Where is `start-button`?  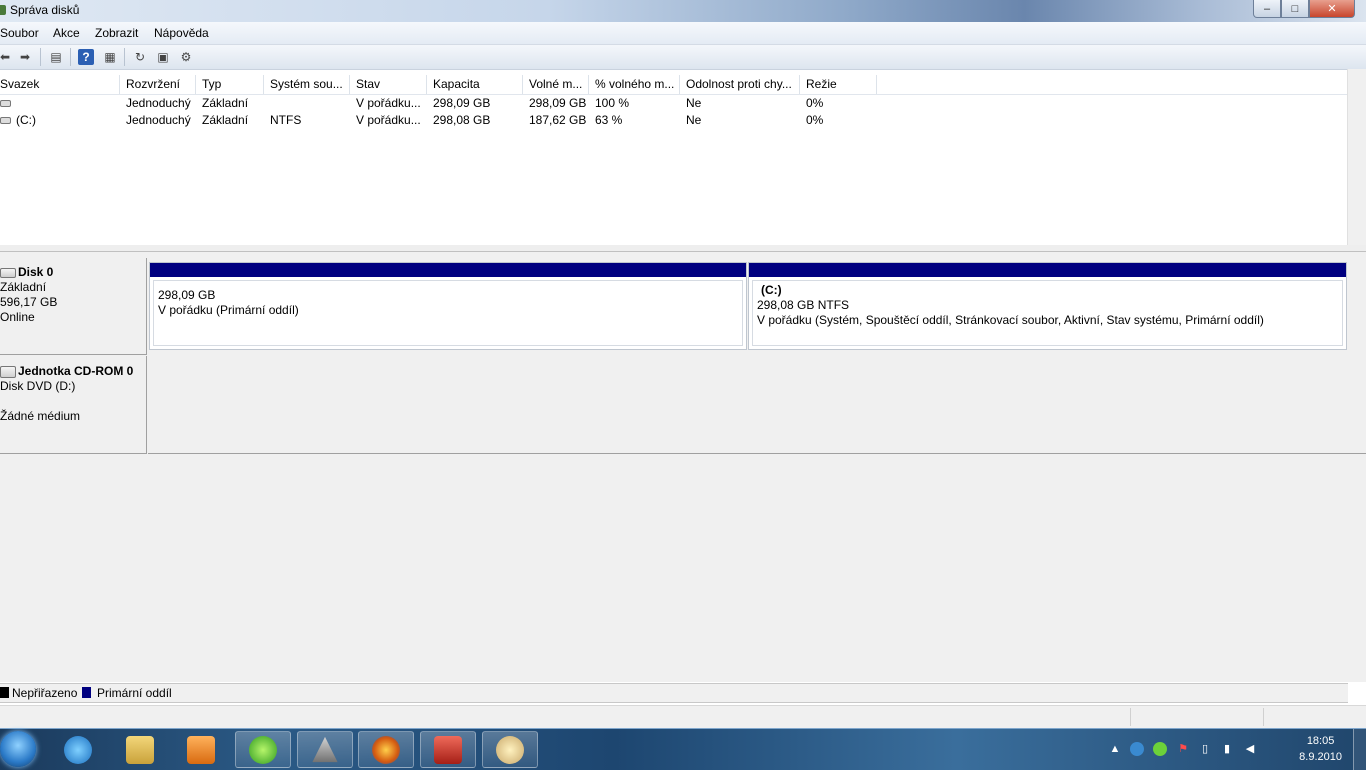 start-button is located at coordinates (18, 749).